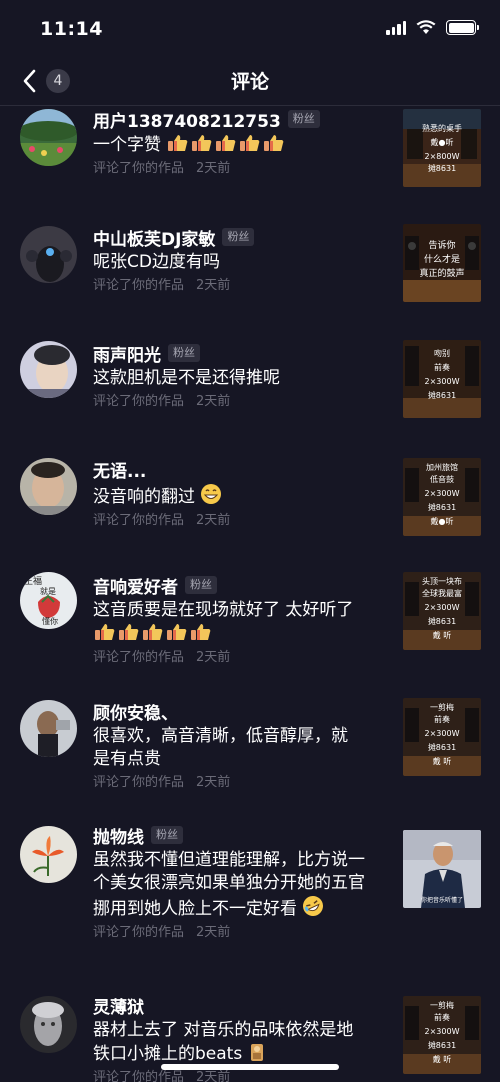  I want to click on svg-text: 前奏, so click(442, 719).